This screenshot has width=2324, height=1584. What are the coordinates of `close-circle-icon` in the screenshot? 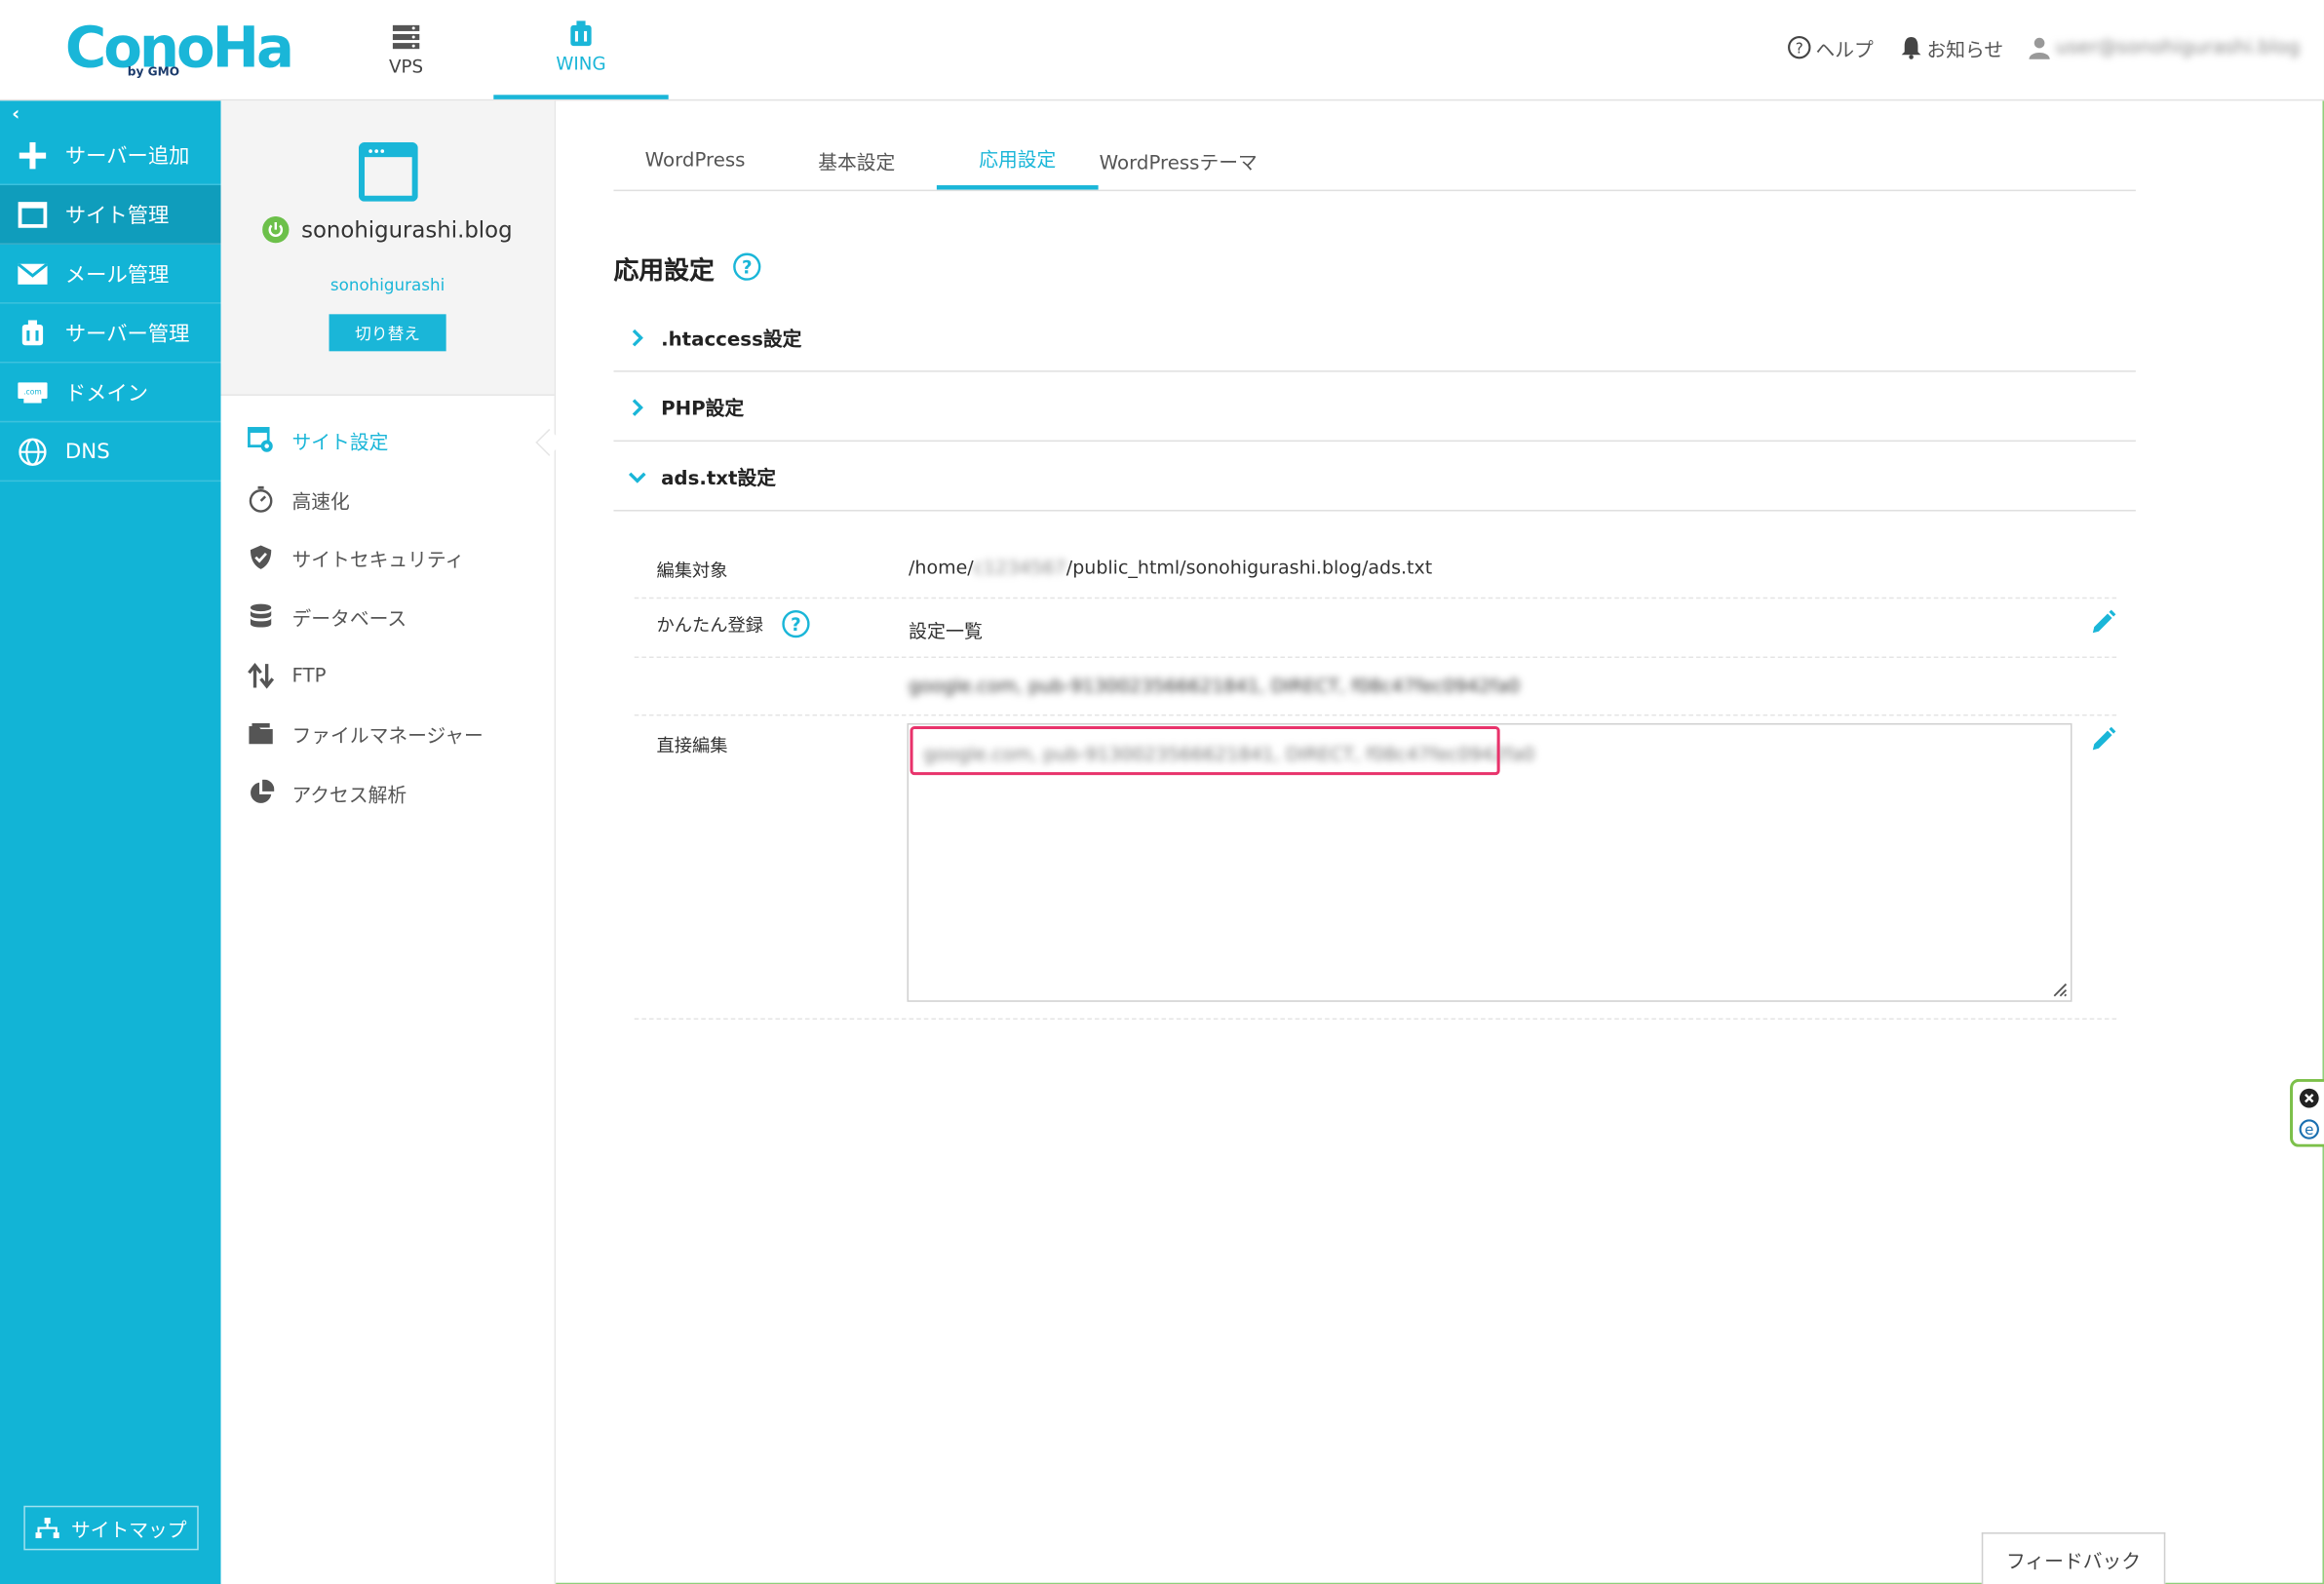 It's located at (2308, 1097).